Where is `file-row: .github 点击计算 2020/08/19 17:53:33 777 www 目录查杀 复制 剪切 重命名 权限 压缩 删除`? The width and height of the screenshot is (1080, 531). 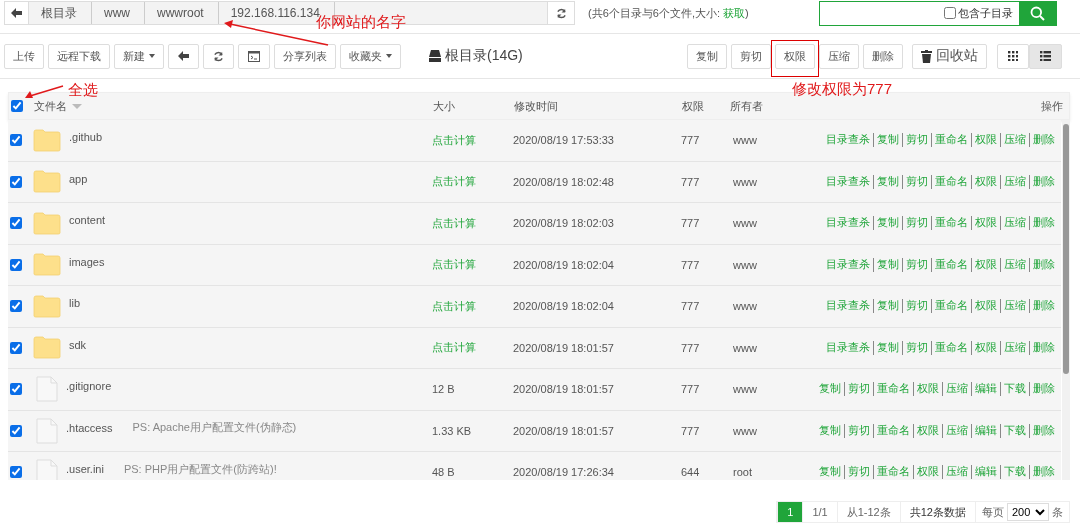
file-row: .github 点击计算 2020/08/19 17:53:33 777 www 目录查杀 复制 剪切 重命名 权限 压缩 删除 is located at coordinates (534, 141).